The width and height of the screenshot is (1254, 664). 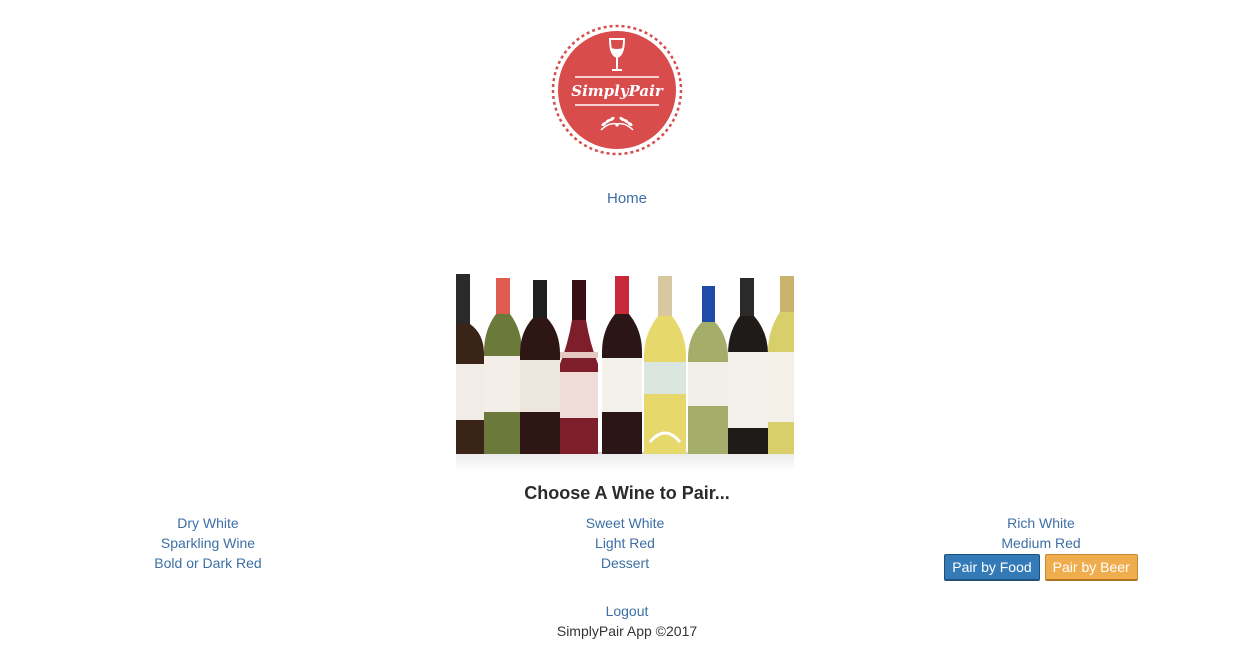 I want to click on wine-link-sweet-white: Sweet White, so click(x=625, y=523).